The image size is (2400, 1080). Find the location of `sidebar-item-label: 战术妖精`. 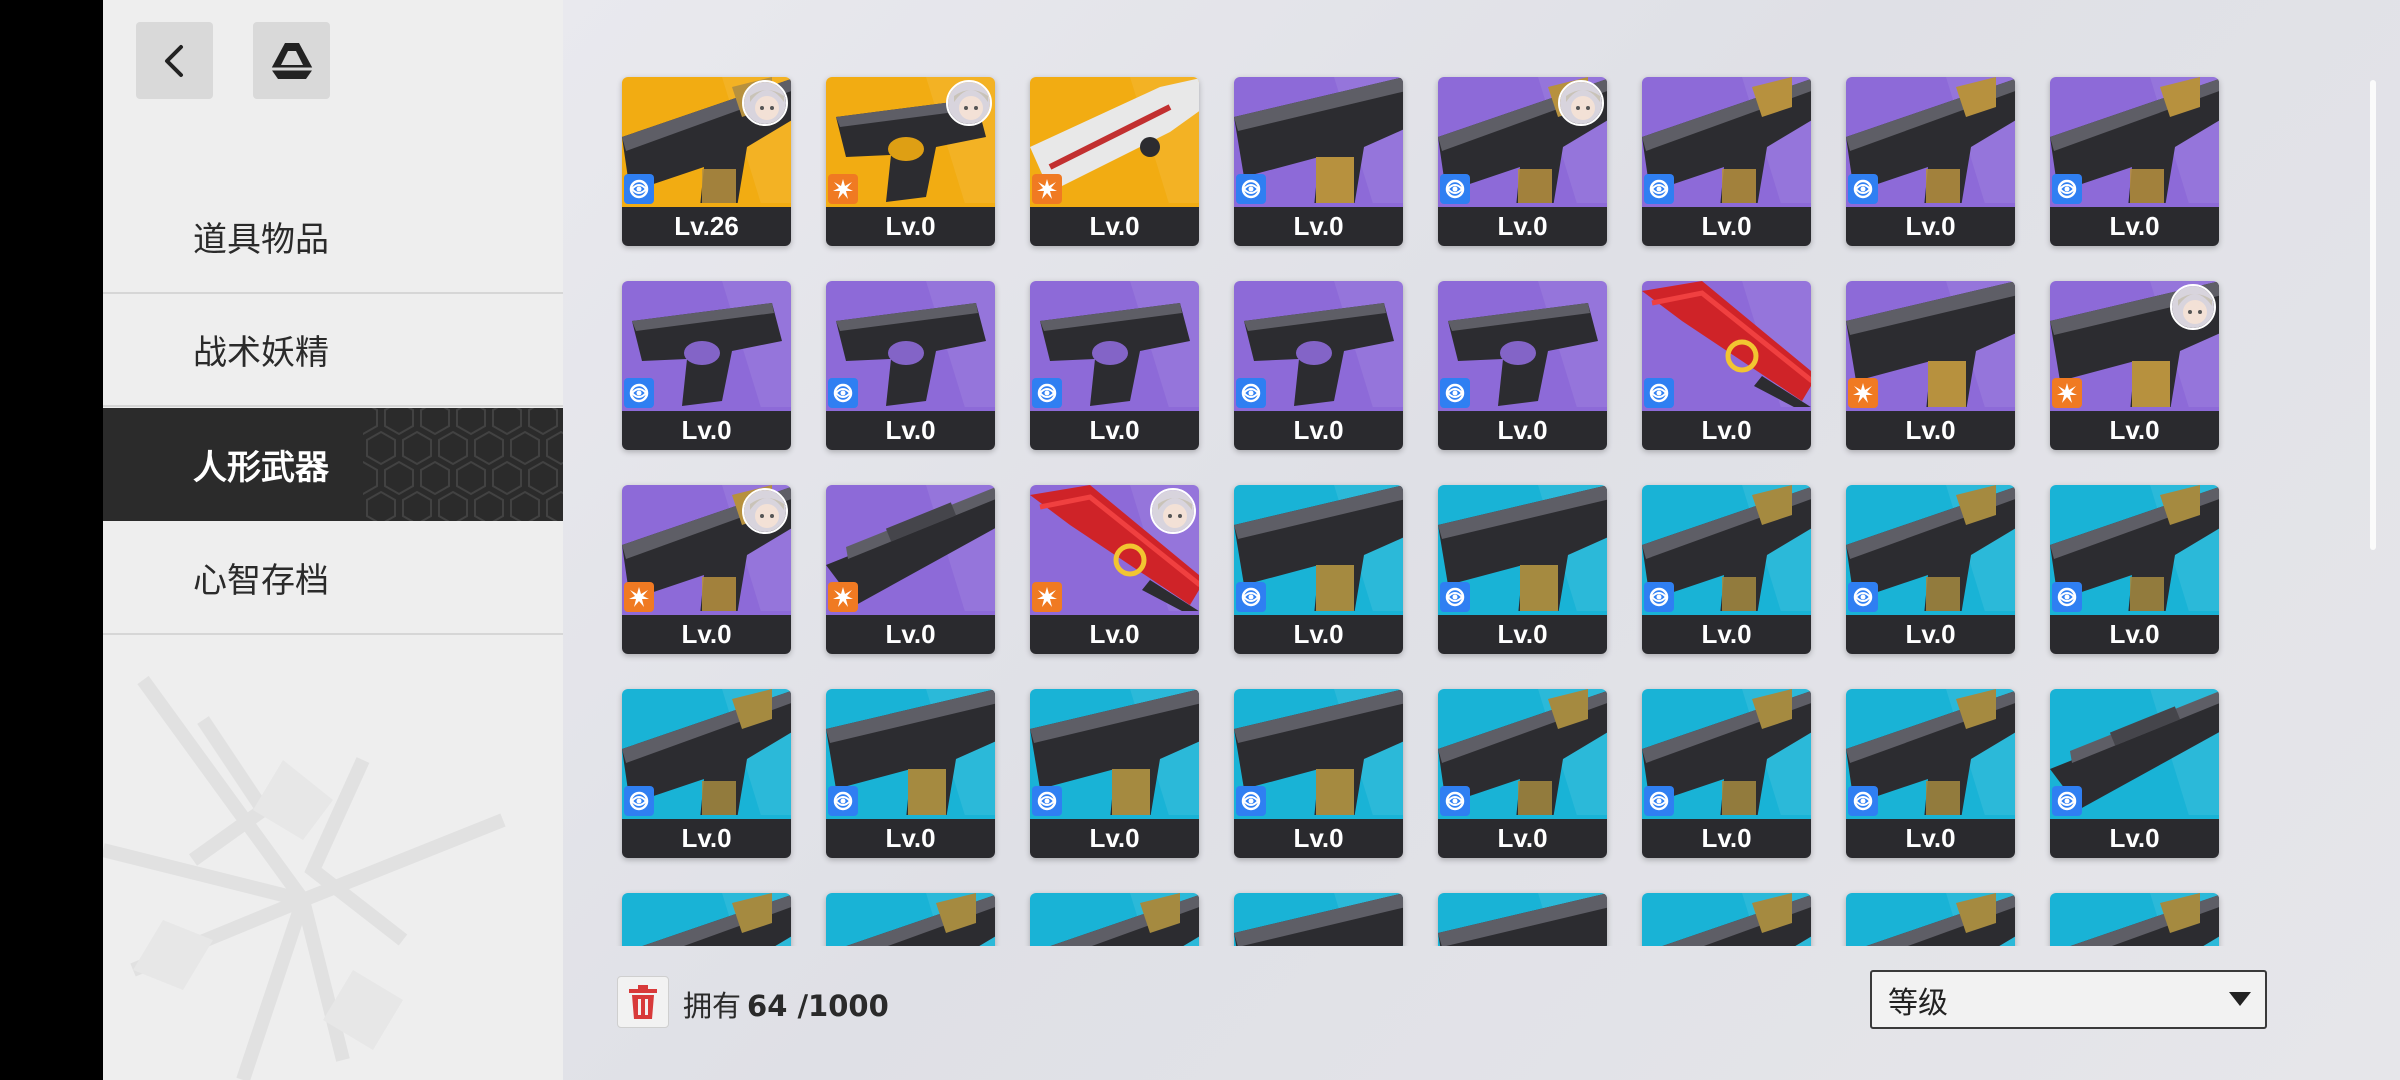

sidebar-item-label: 战术妖精 is located at coordinates (261, 353).